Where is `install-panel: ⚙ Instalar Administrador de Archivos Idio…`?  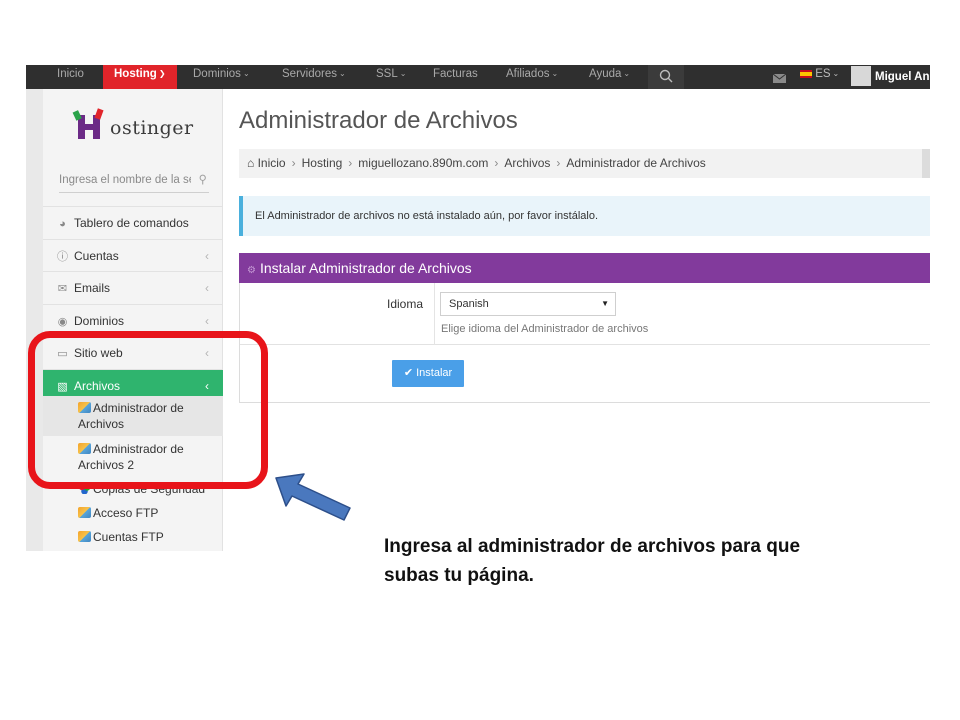
install-panel: ⚙ Instalar Administrador de Archivos Idio… is located at coordinates (584, 328).